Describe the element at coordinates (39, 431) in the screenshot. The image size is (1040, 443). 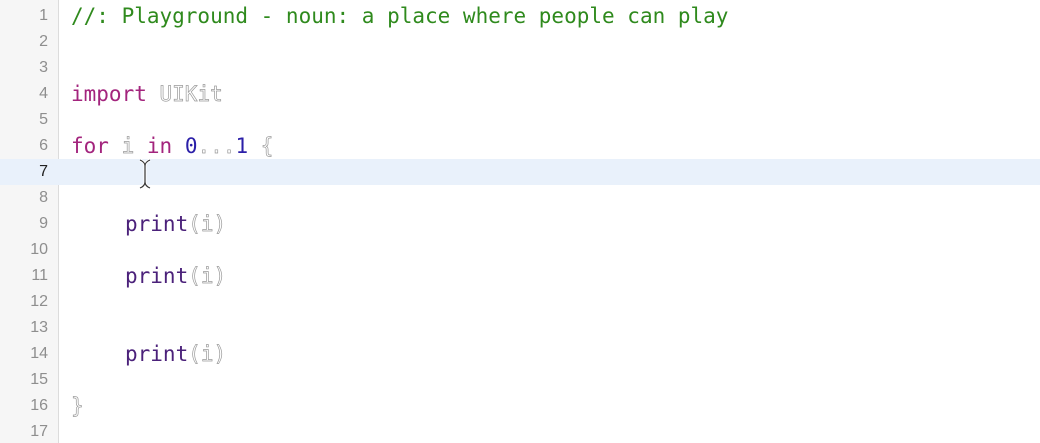
I see `line-number: 17` at that location.